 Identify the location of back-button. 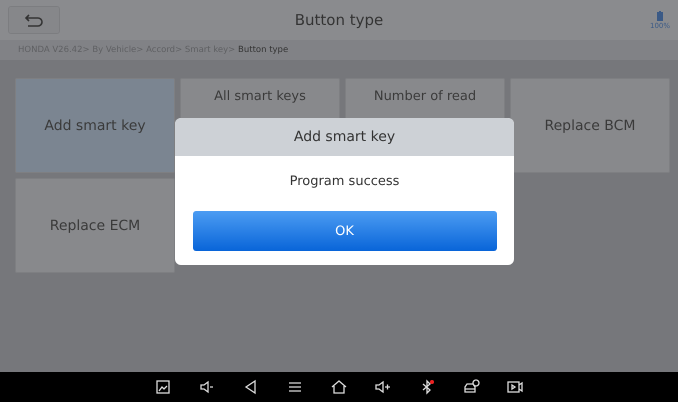
(34, 20).